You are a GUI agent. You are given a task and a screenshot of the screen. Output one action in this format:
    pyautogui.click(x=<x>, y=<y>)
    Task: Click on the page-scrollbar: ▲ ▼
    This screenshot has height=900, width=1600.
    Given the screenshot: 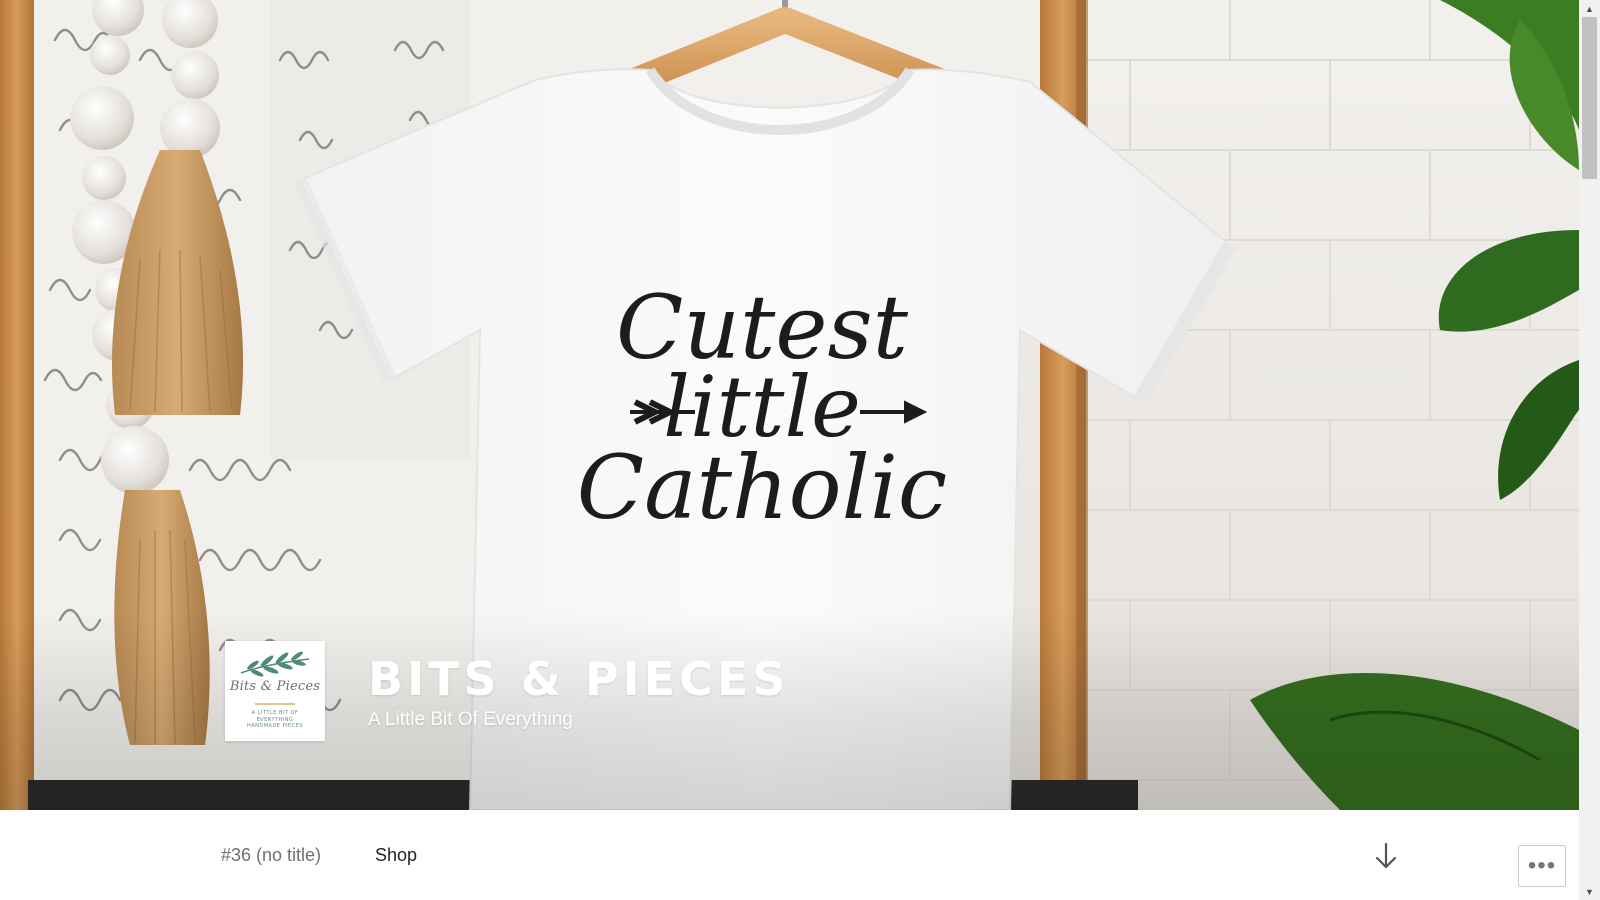 What is the action you would take?
    pyautogui.click(x=1589, y=450)
    